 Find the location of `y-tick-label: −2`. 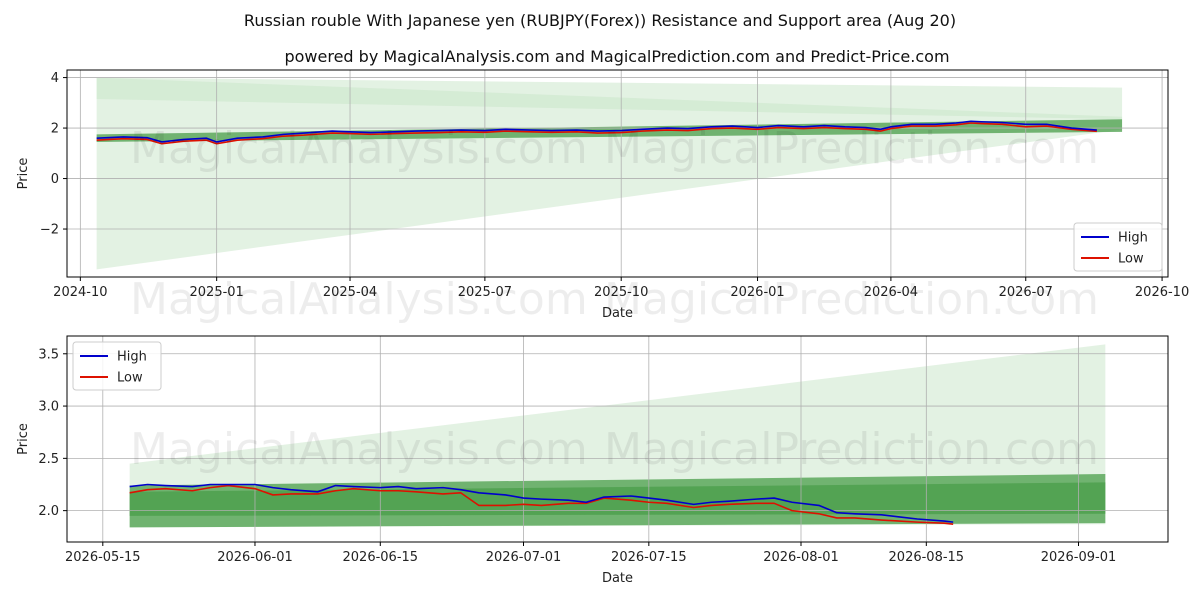

y-tick-label: −2 is located at coordinates (49, 230).